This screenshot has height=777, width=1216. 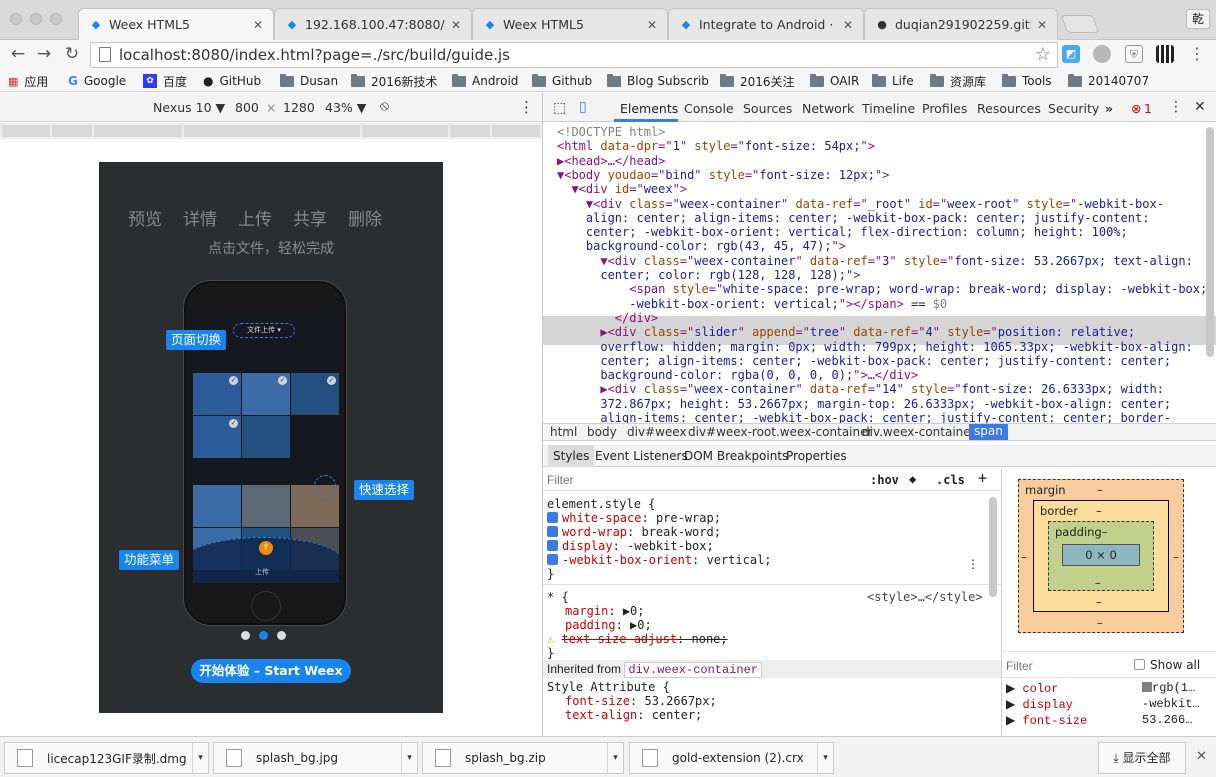 I want to click on box-padding: padding– – 0 × 0, so click(x=1101, y=556).